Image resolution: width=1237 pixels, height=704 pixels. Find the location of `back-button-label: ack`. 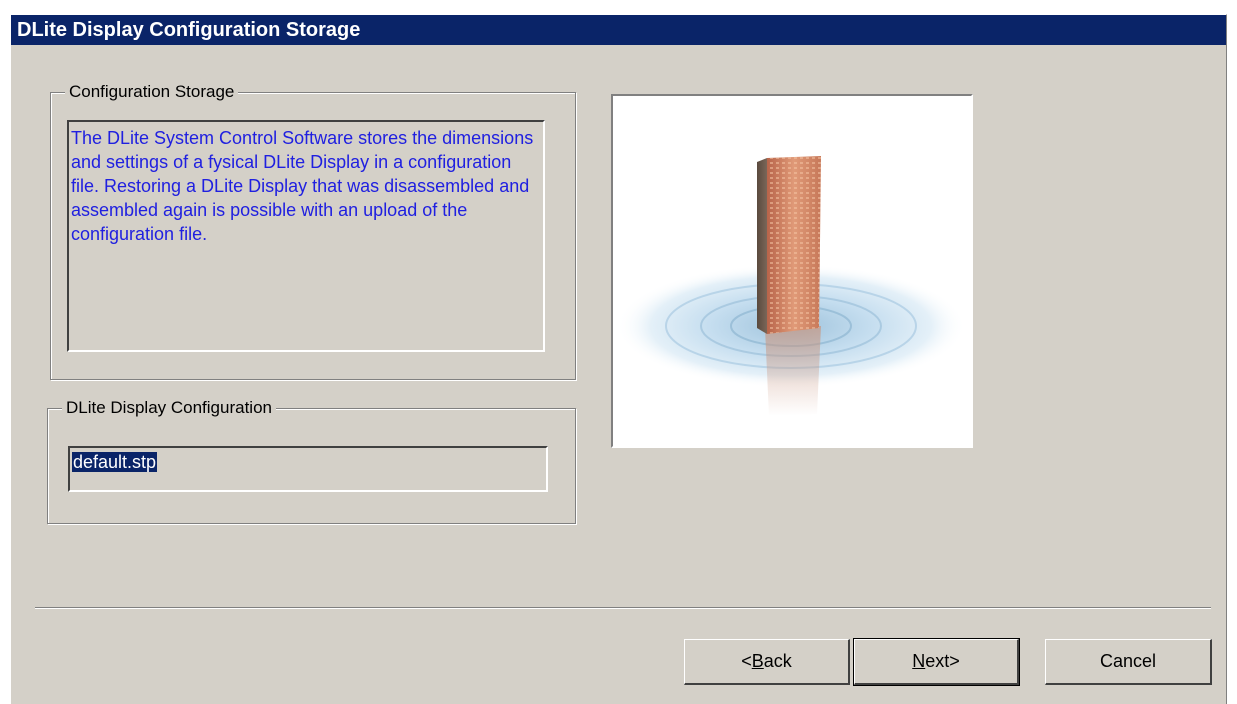

back-button-label: ack is located at coordinates (777, 661).